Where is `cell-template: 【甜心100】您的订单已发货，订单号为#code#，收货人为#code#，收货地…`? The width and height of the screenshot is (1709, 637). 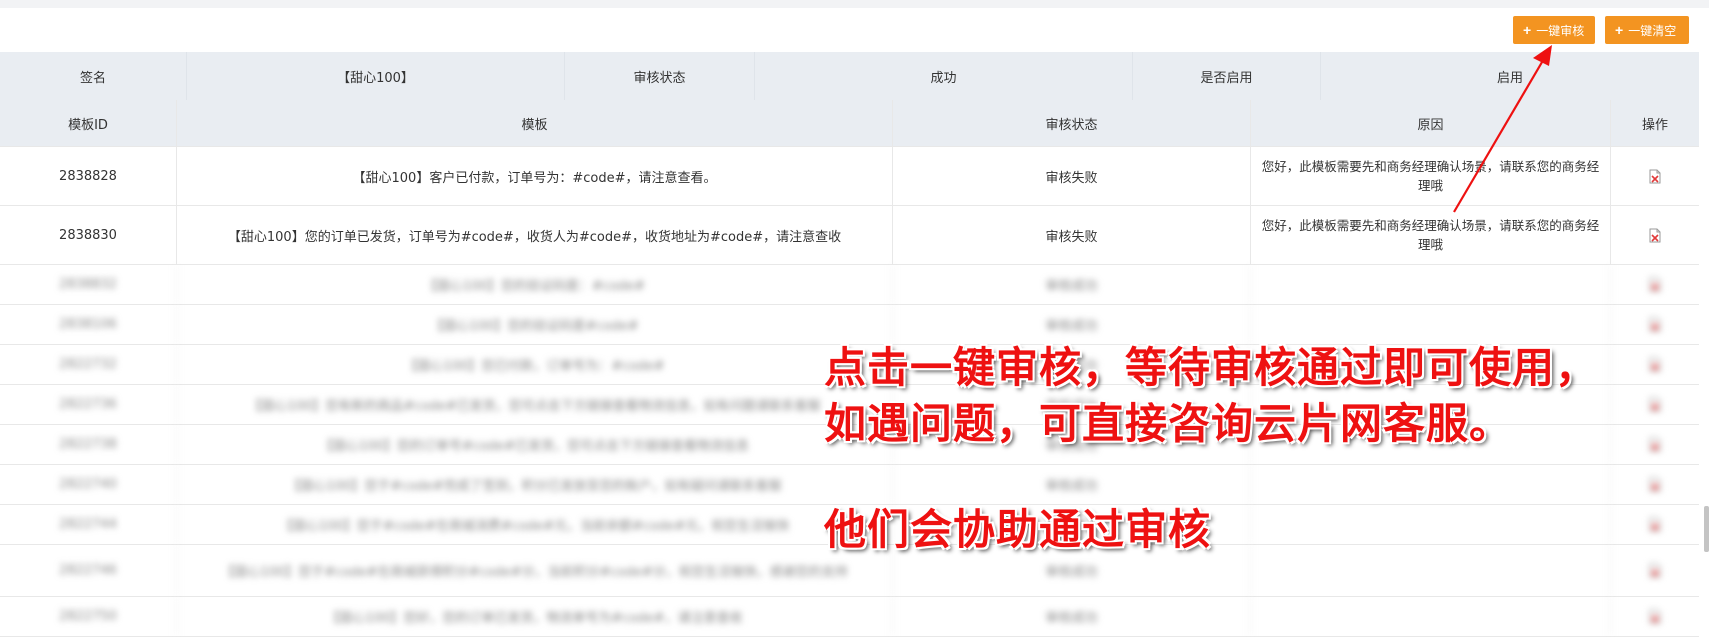 cell-template: 【甜心100】您的订单已发货，订单号为#code#，收货人为#code#，收货地… is located at coordinates (535, 235).